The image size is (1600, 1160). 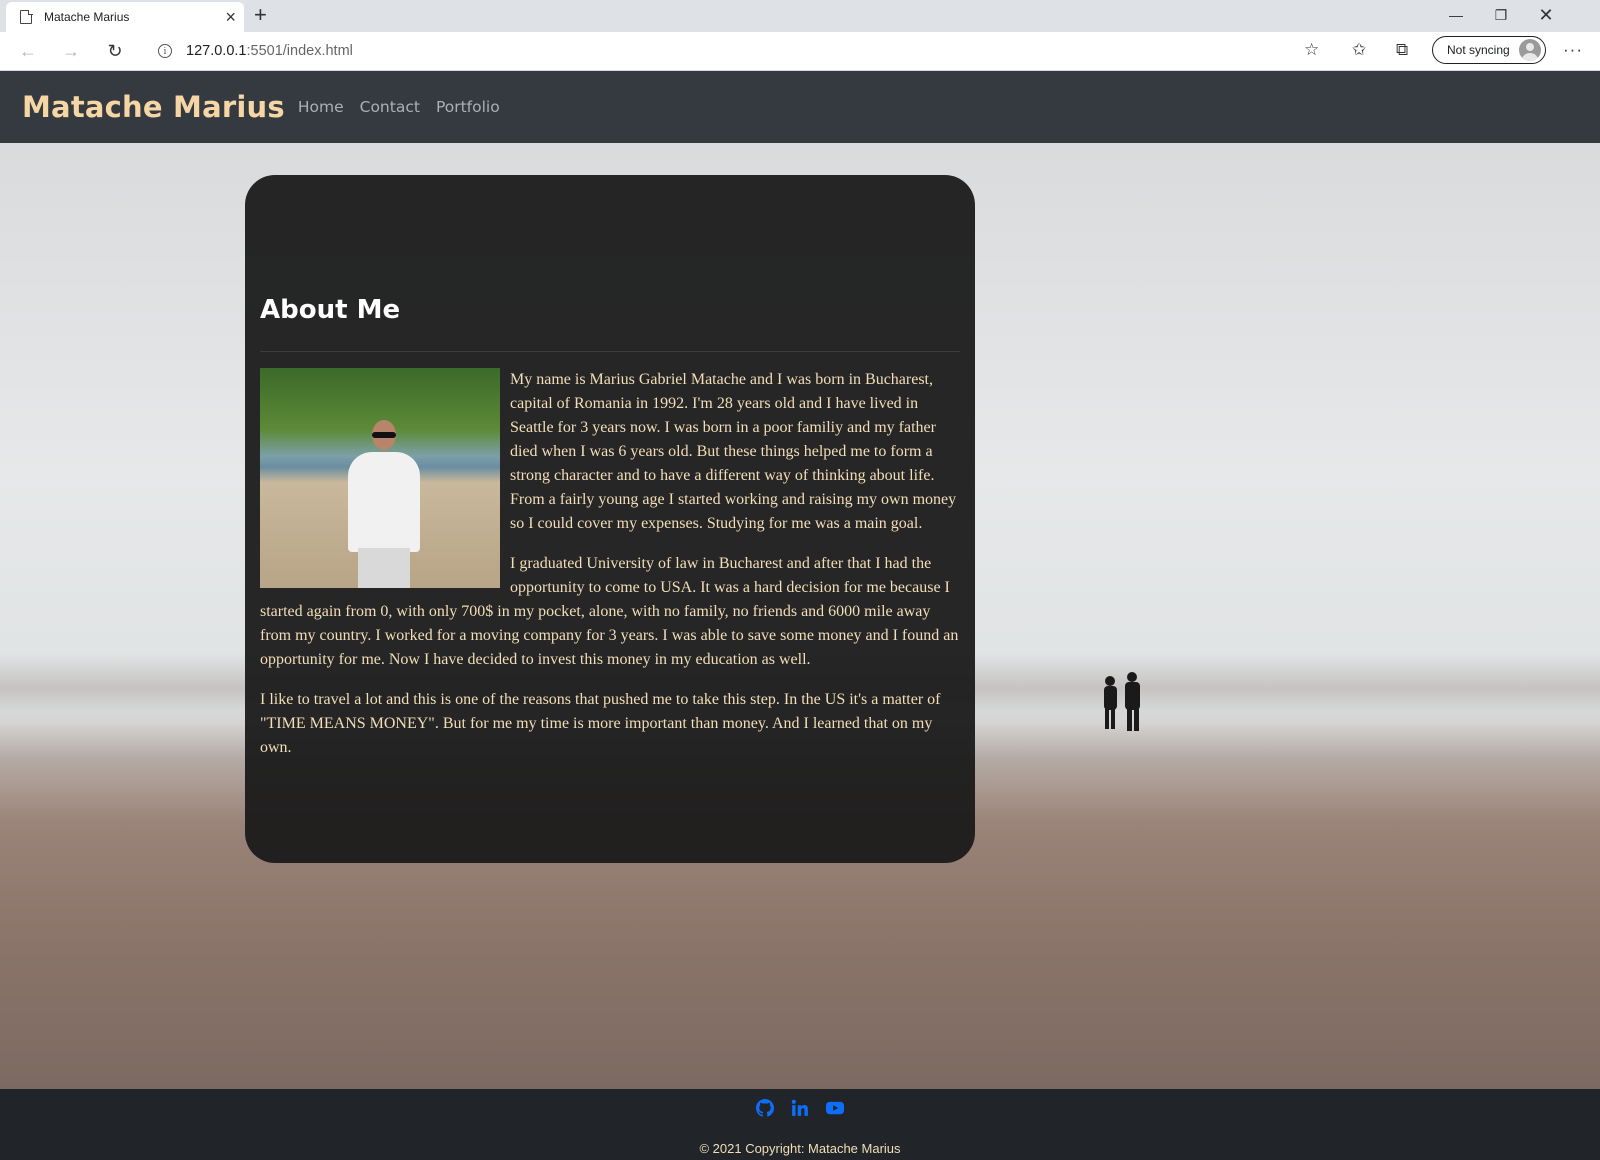 I want to click on nav-link-home: Home, so click(x=321, y=107).